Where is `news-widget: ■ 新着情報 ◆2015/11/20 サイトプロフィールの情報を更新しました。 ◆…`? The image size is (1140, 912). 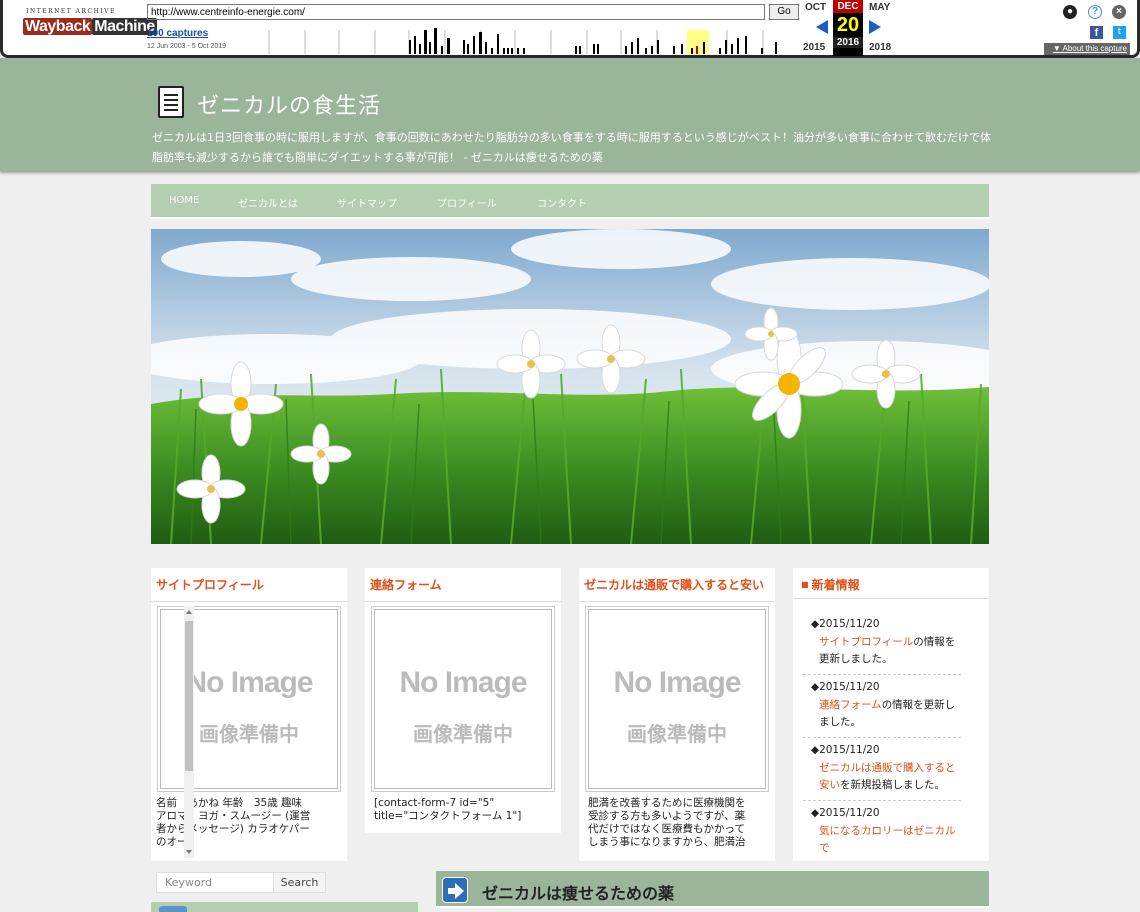
news-widget: ■ 新着情報 ◆2015/11/20 サイトプロフィールの情報を更新しました。 ◆… is located at coordinates (891, 714).